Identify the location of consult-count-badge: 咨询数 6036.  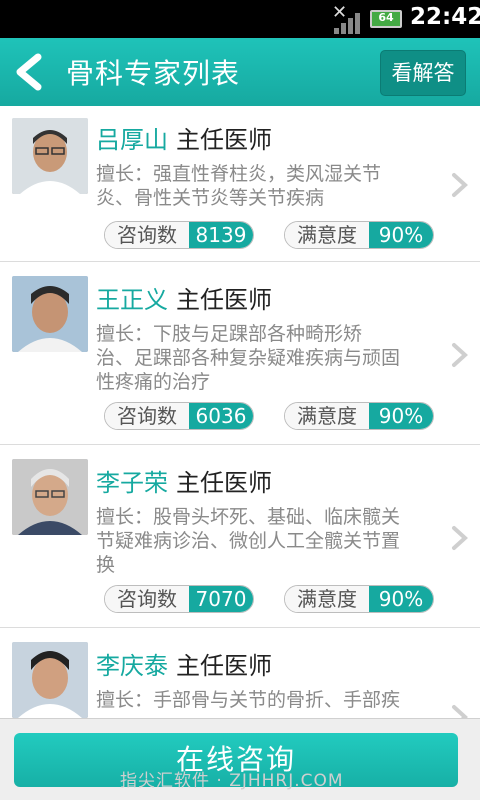
(179, 416).